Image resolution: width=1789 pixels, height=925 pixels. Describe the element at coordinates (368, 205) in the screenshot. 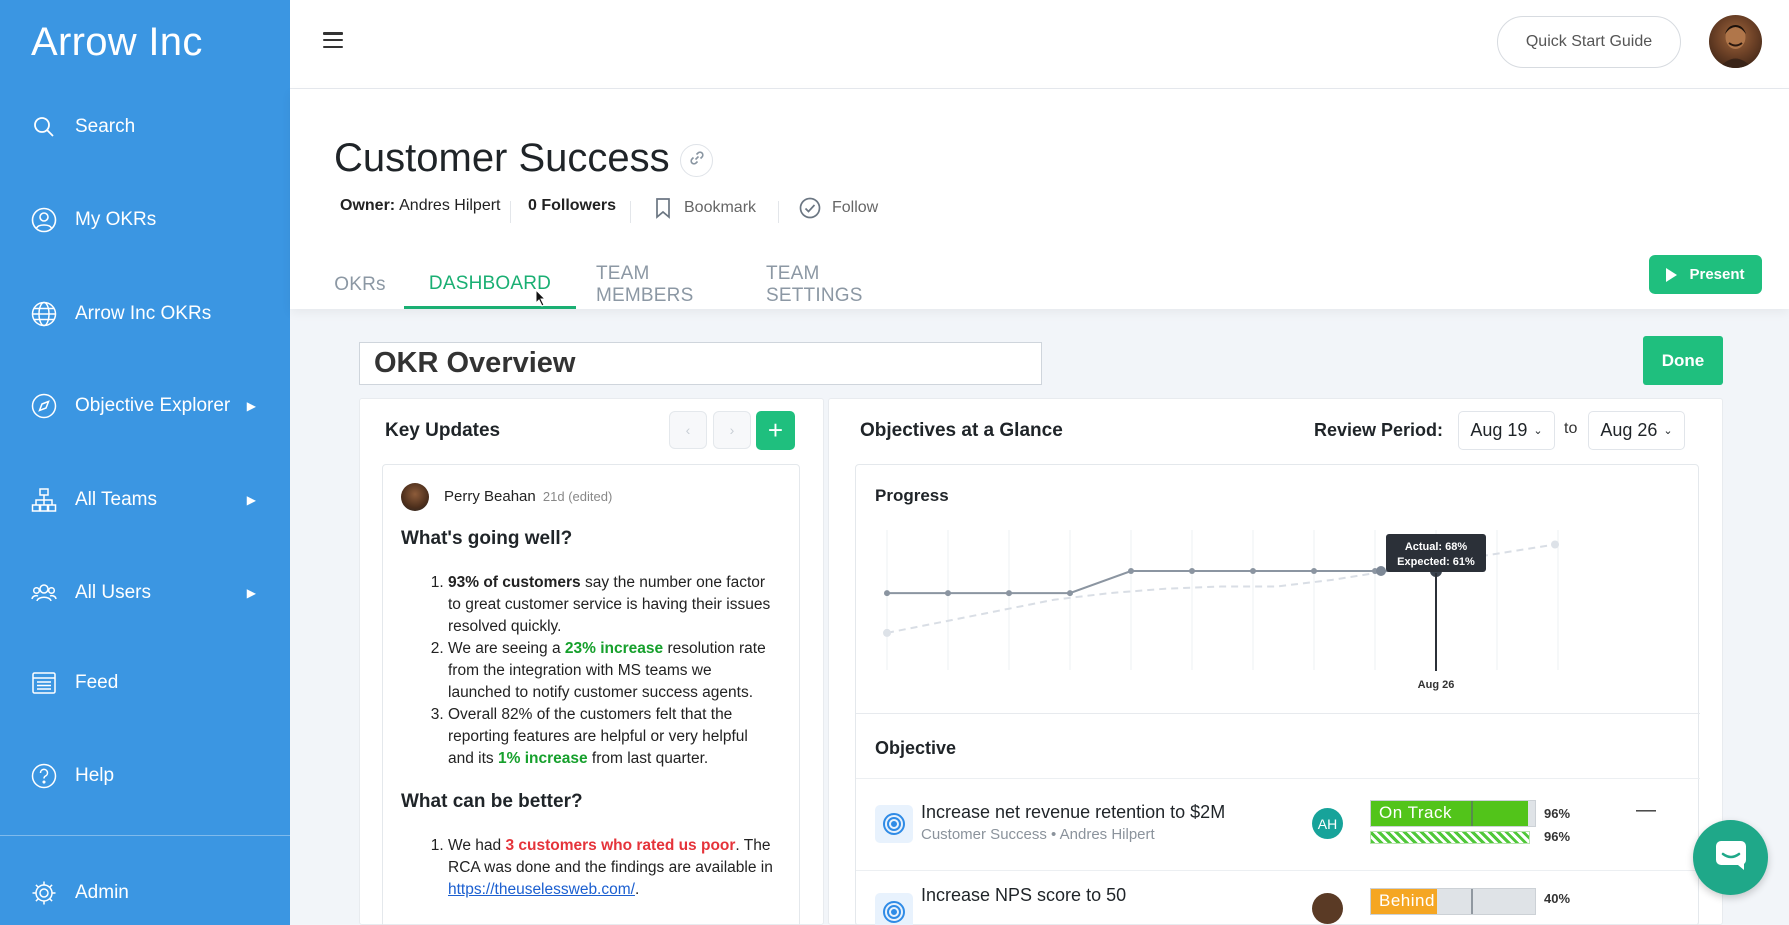

I see `owner-label: Owner:` at that location.